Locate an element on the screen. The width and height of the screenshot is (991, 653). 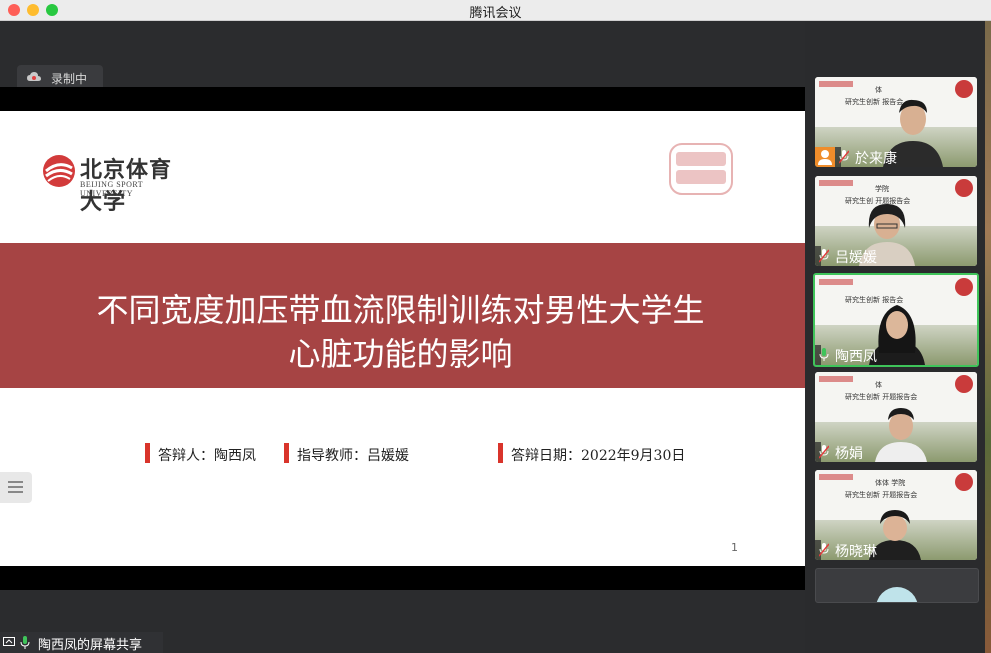
person-icon is located at coordinates (825, 157).